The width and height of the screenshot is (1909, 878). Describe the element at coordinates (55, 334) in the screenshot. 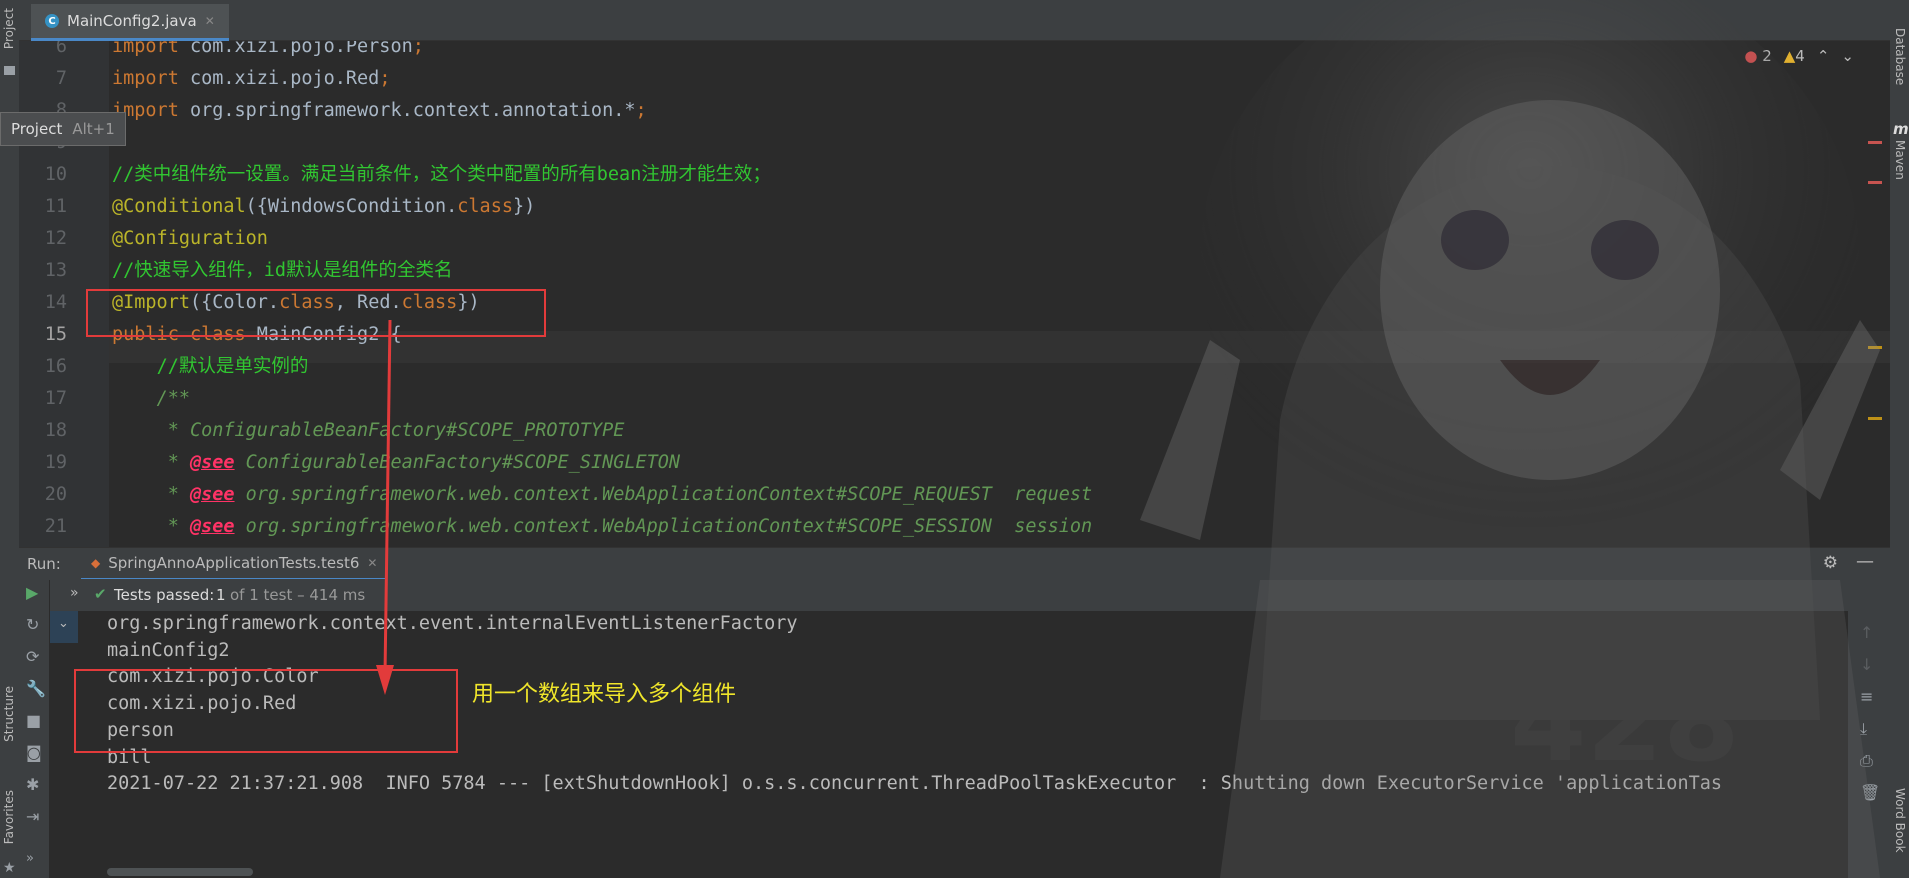

I see `line-number: 15` at that location.